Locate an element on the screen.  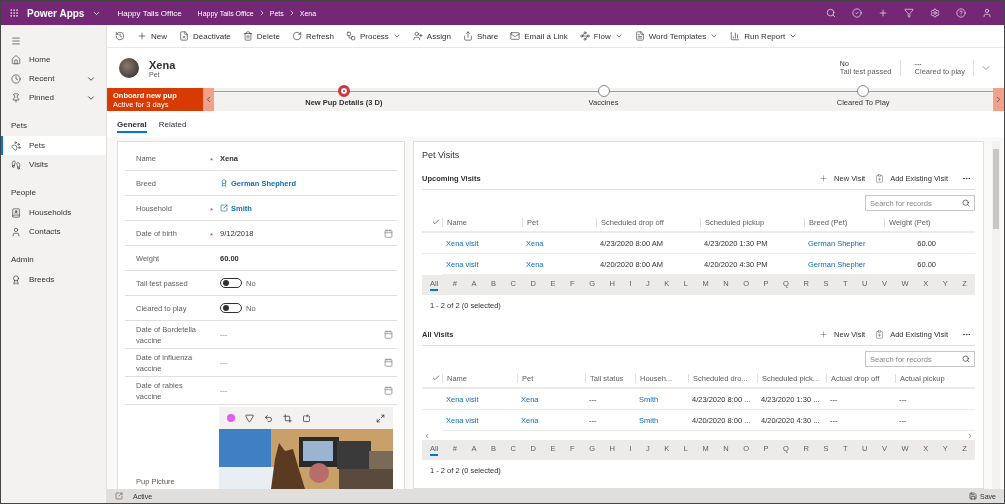
help-icon is located at coordinates (961, 13).